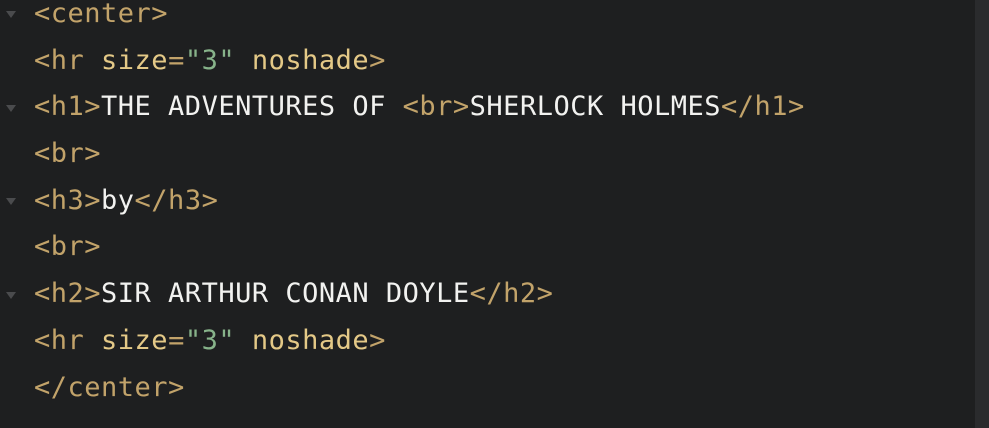 The image size is (989, 428). I want to click on html-tag-token: </h3>, so click(176, 200).